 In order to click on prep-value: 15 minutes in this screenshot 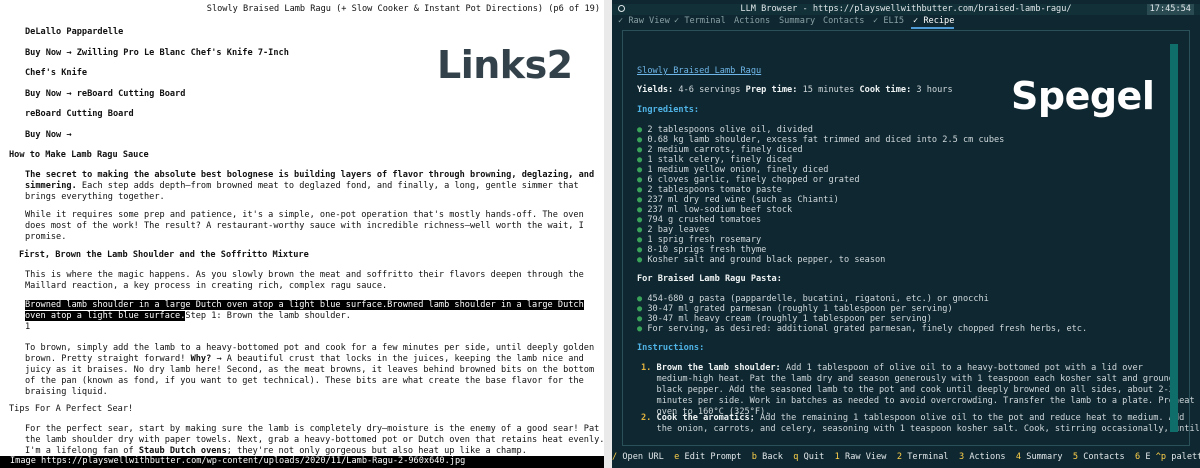, I will do `click(828, 90)`.